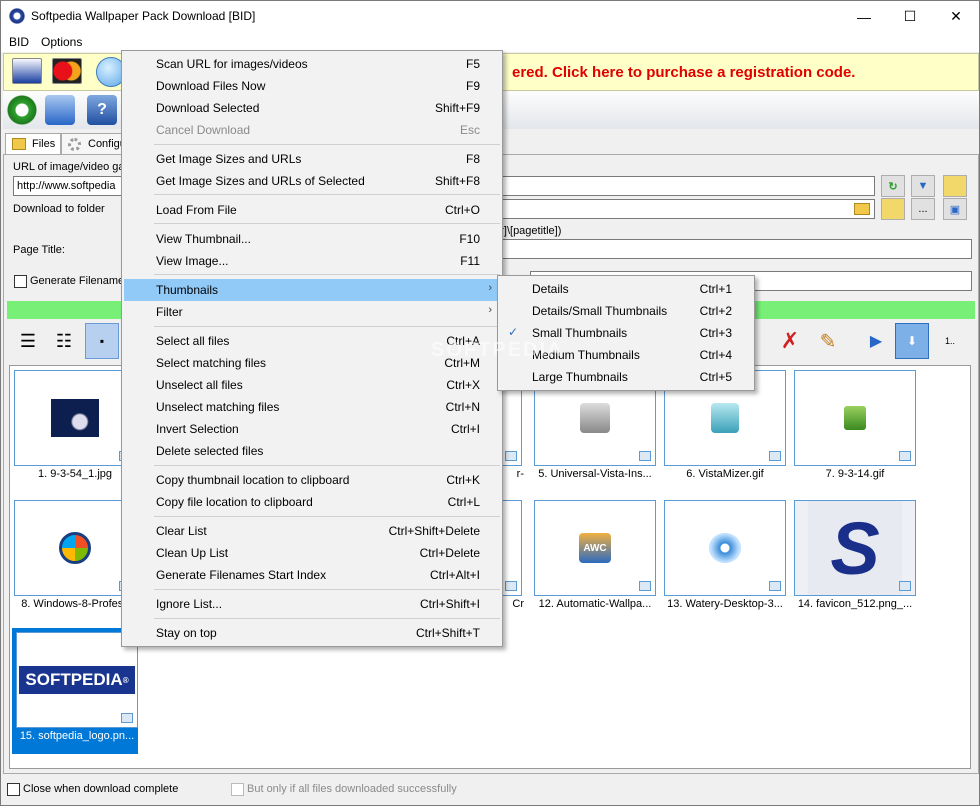  What do you see at coordinates (828, 341) in the screenshot?
I see `clean-broom-icon: ✎` at bounding box center [828, 341].